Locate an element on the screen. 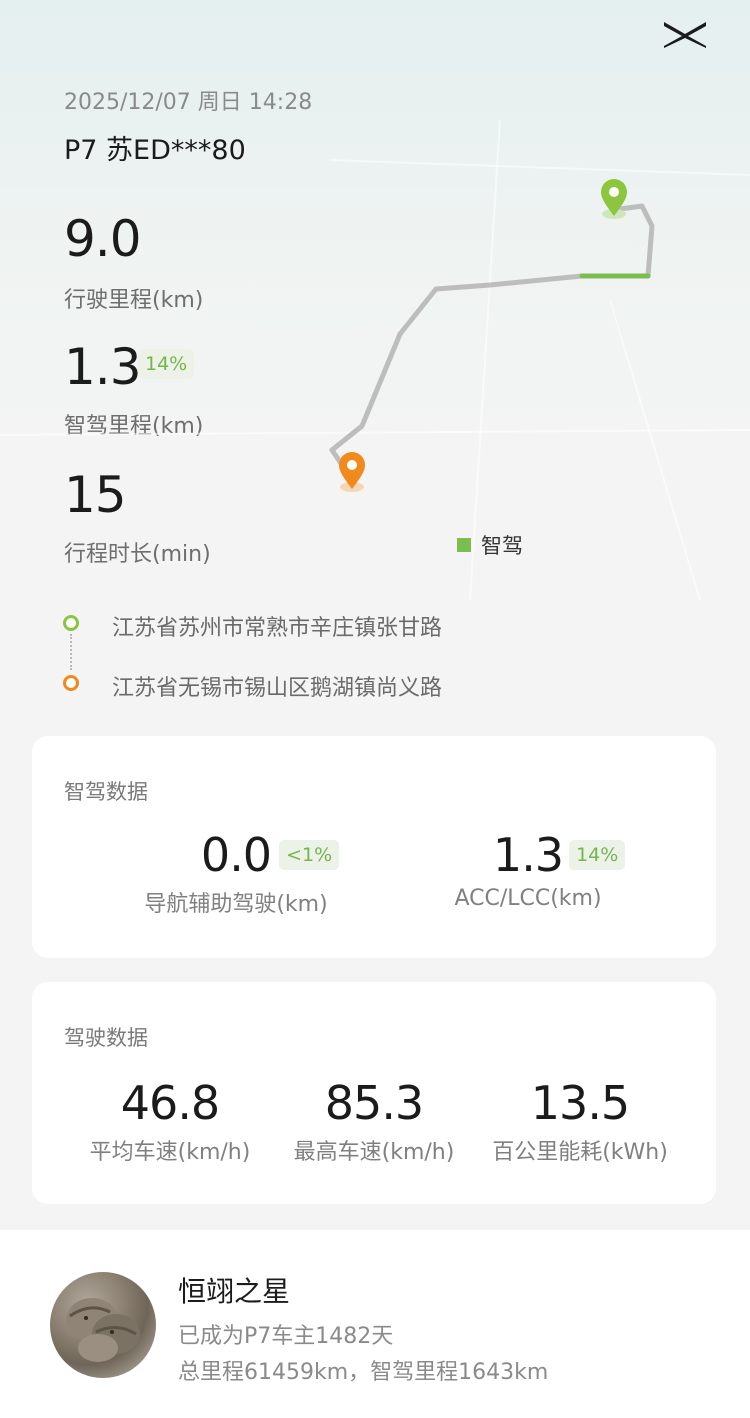  smart-legend-swatch is located at coordinates (464, 545).